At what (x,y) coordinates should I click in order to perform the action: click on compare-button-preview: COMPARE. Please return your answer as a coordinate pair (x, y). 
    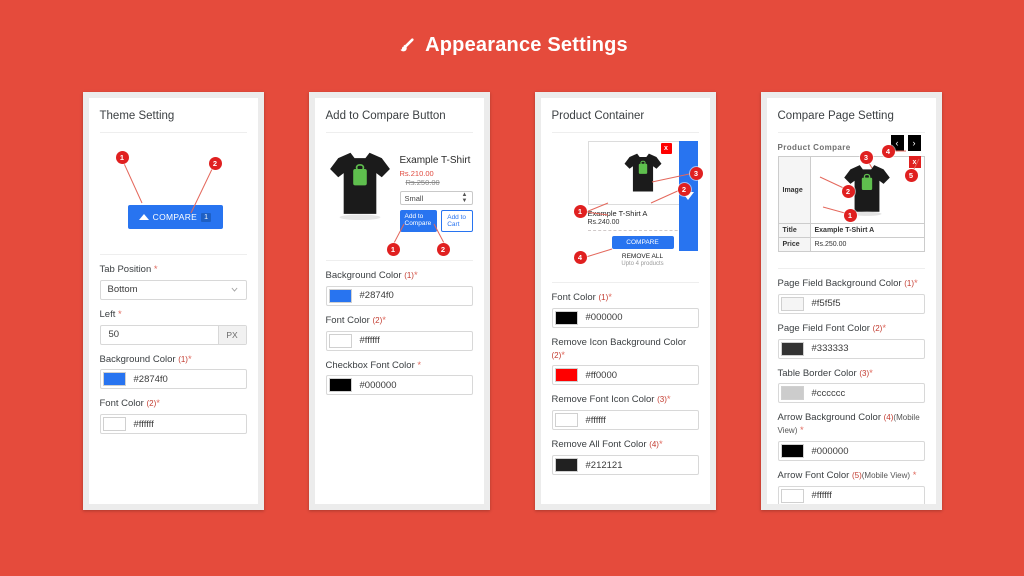
    Looking at the image, I should click on (642, 242).